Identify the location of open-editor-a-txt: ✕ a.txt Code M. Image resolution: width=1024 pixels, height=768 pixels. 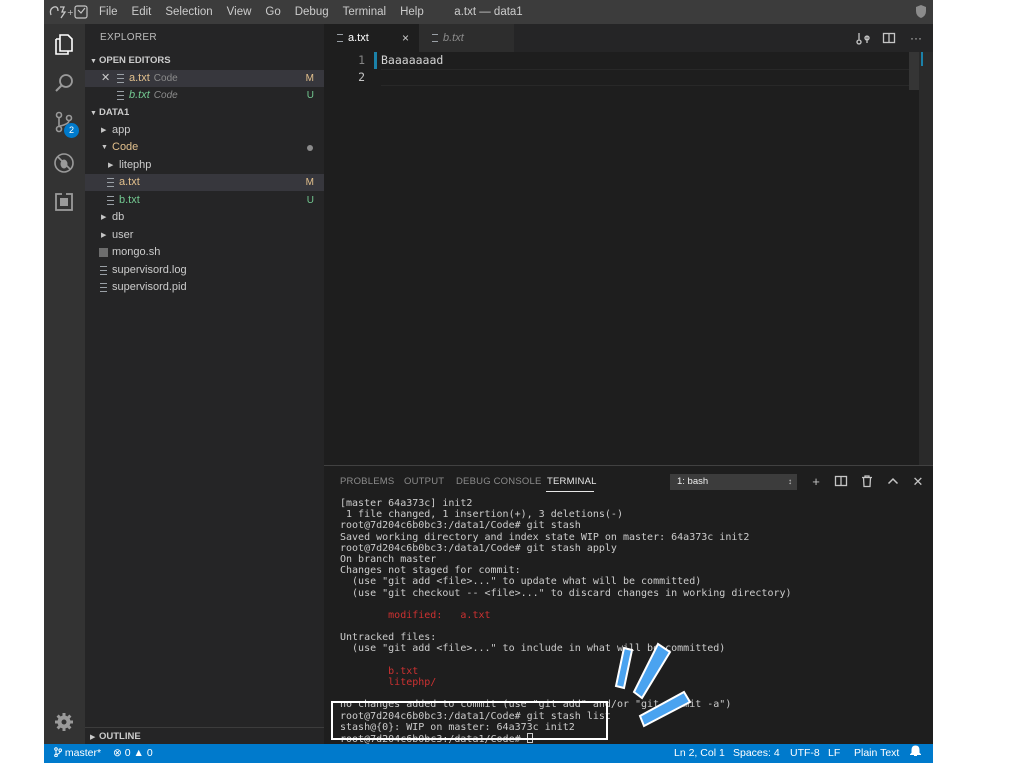
(204, 78).